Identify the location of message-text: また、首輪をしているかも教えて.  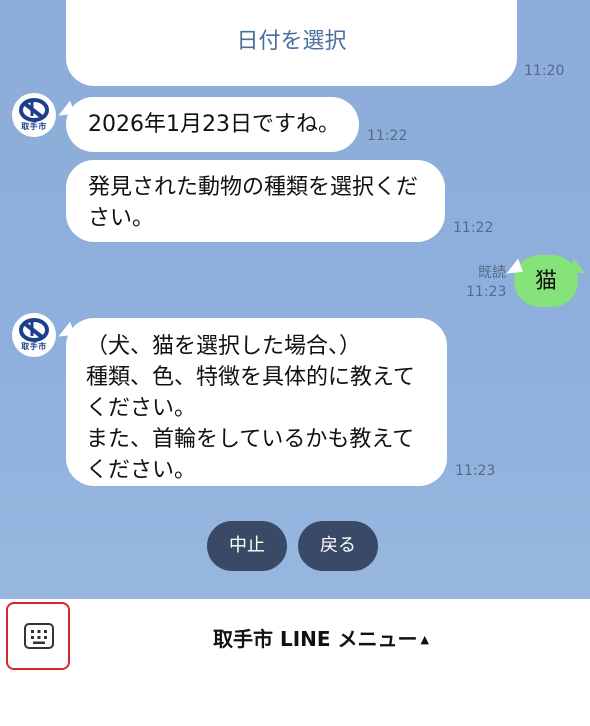
(250, 439).